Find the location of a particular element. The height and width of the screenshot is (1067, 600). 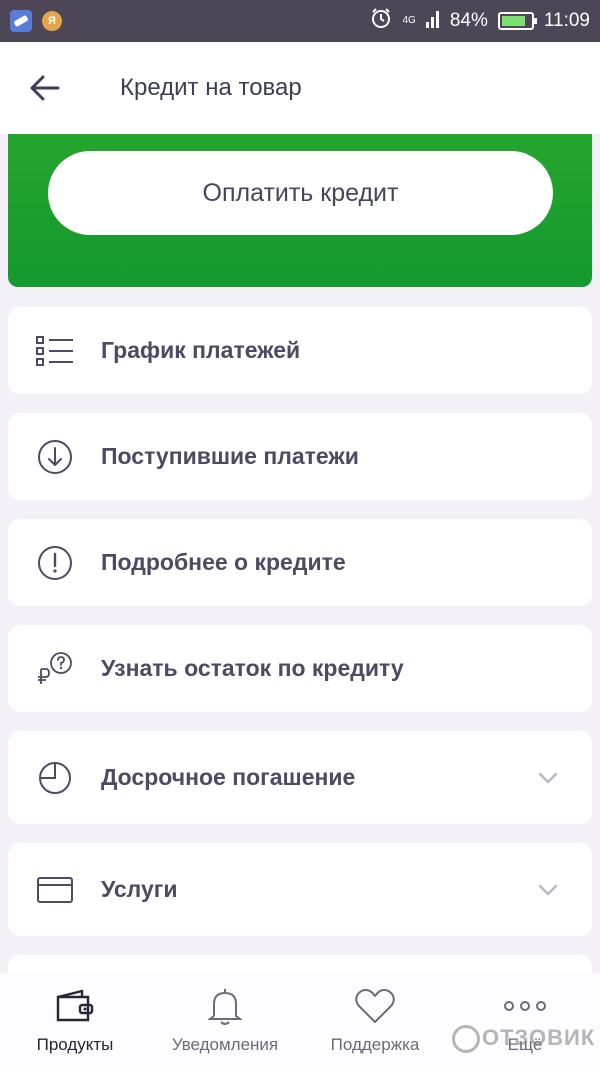

menu-item-credit-details: Подробнее о кредите is located at coordinates (300, 562).